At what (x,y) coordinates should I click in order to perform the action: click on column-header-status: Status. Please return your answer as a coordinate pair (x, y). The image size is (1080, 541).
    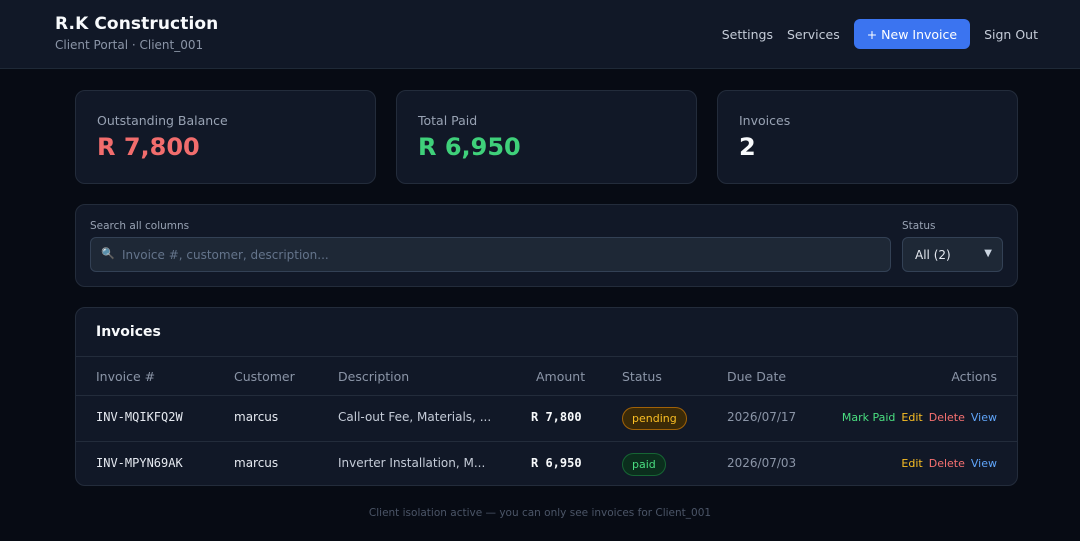
    Looking at the image, I should click on (642, 376).